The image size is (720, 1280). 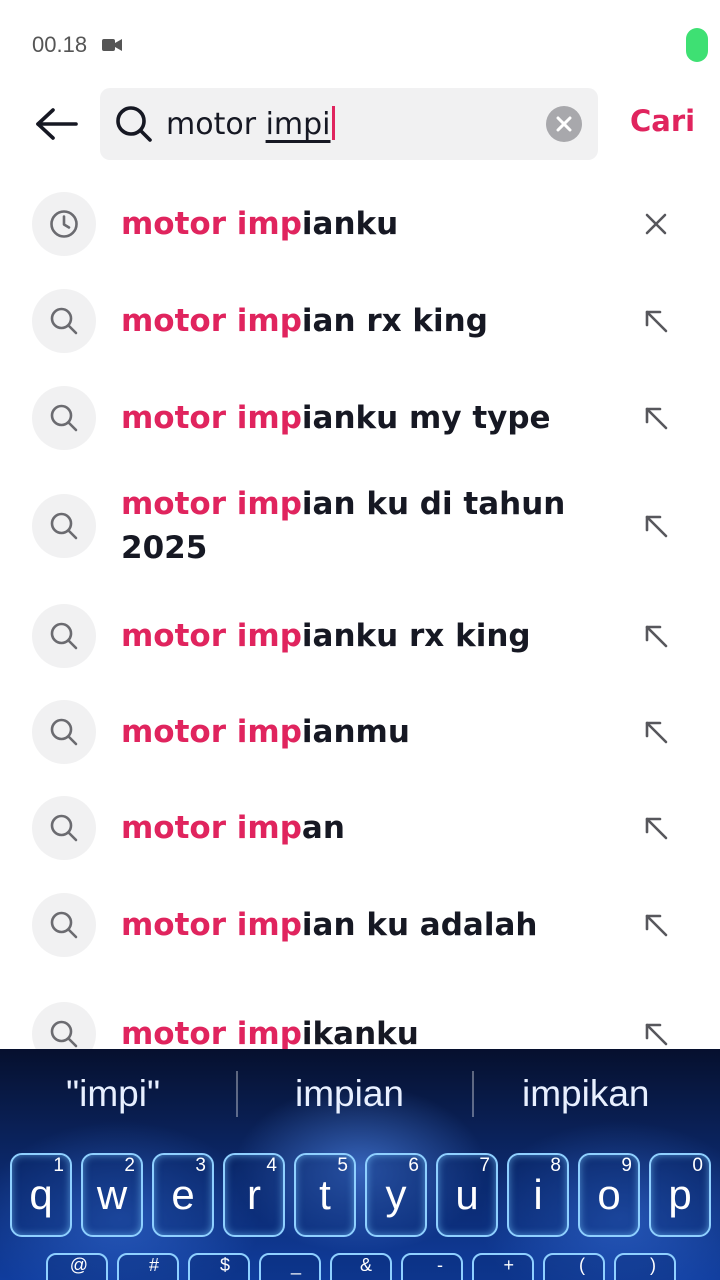 What do you see at coordinates (538, 1195) in the screenshot?
I see `key-i: 8i` at bounding box center [538, 1195].